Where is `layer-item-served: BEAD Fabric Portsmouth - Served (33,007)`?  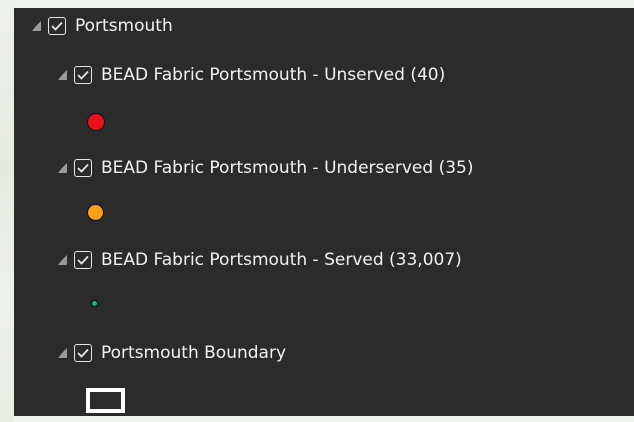 layer-item-served: BEAD Fabric Portsmouth - Served (33,007) is located at coordinates (260, 260).